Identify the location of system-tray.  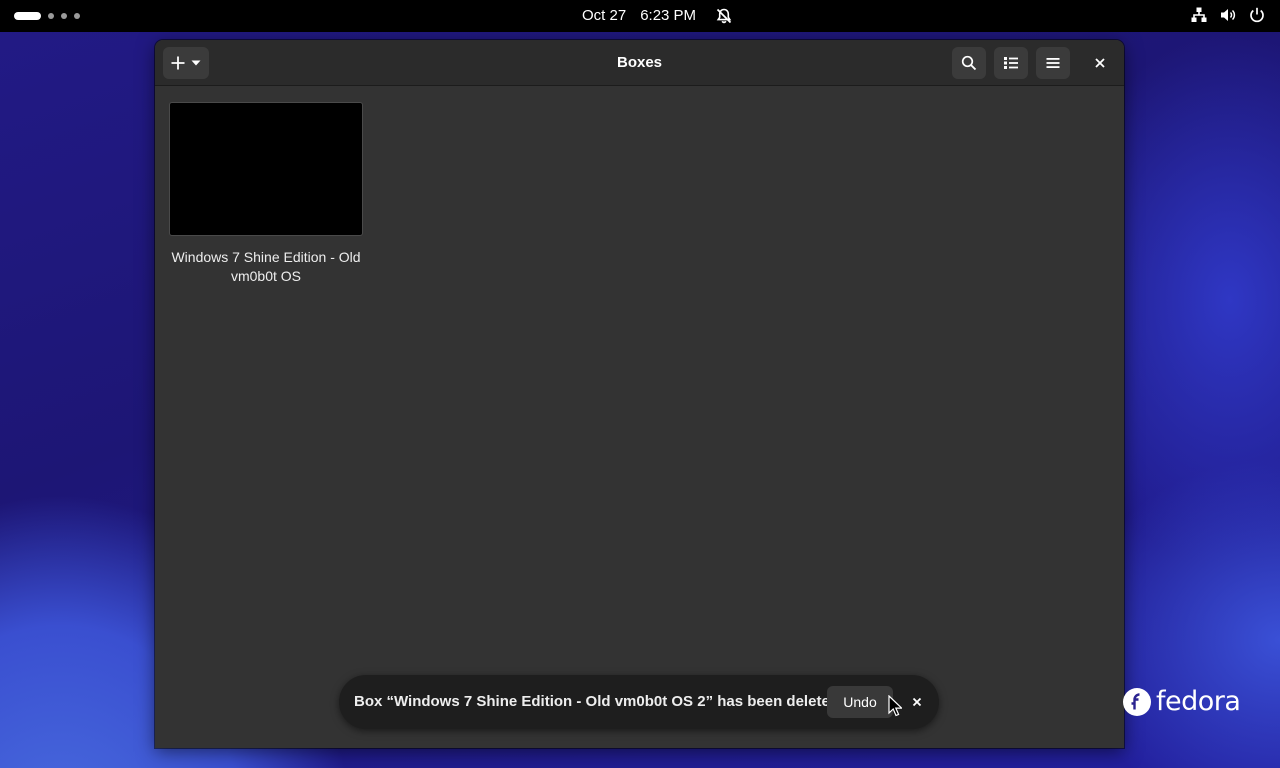
(1228, 15).